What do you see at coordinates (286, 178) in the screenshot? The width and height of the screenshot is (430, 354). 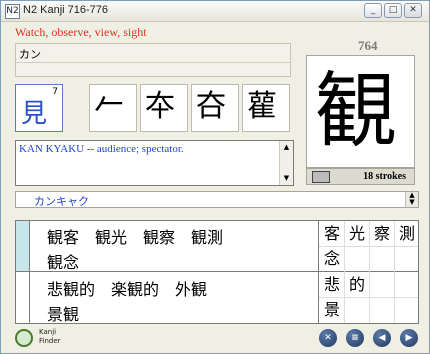 I see `scroll-down-arrow-icon: ▼` at bounding box center [286, 178].